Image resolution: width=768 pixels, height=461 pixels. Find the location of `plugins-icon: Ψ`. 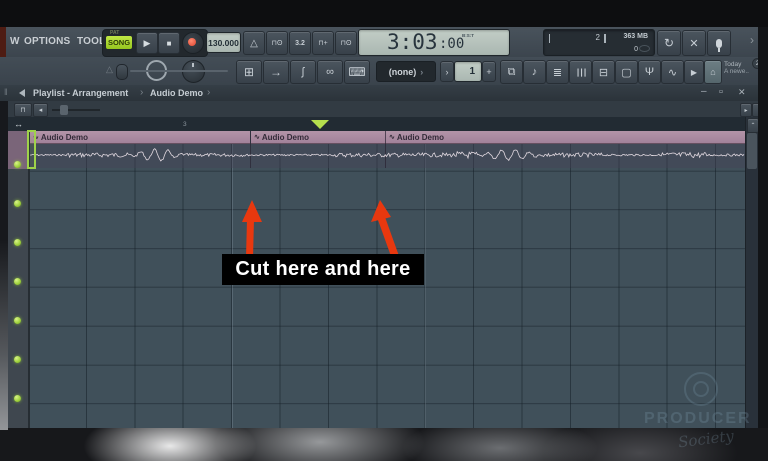

plugins-icon: Ψ is located at coordinates (649, 72).